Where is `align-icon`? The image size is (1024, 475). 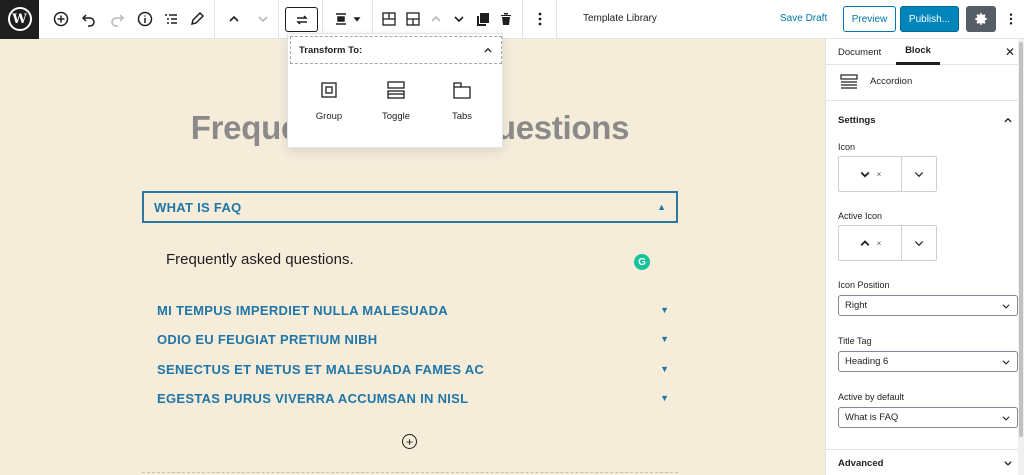 align-icon is located at coordinates (341, 19).